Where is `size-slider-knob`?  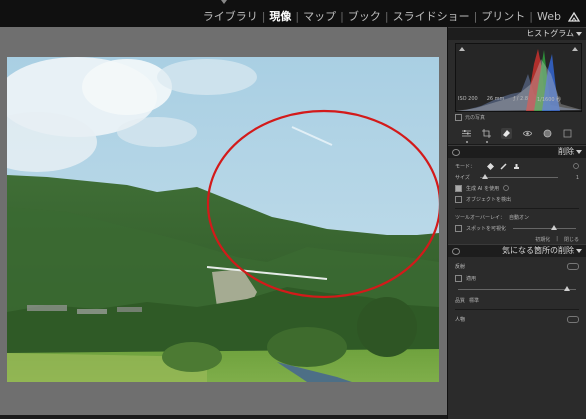
size-slider-knob is located at coordinates (485, 176).